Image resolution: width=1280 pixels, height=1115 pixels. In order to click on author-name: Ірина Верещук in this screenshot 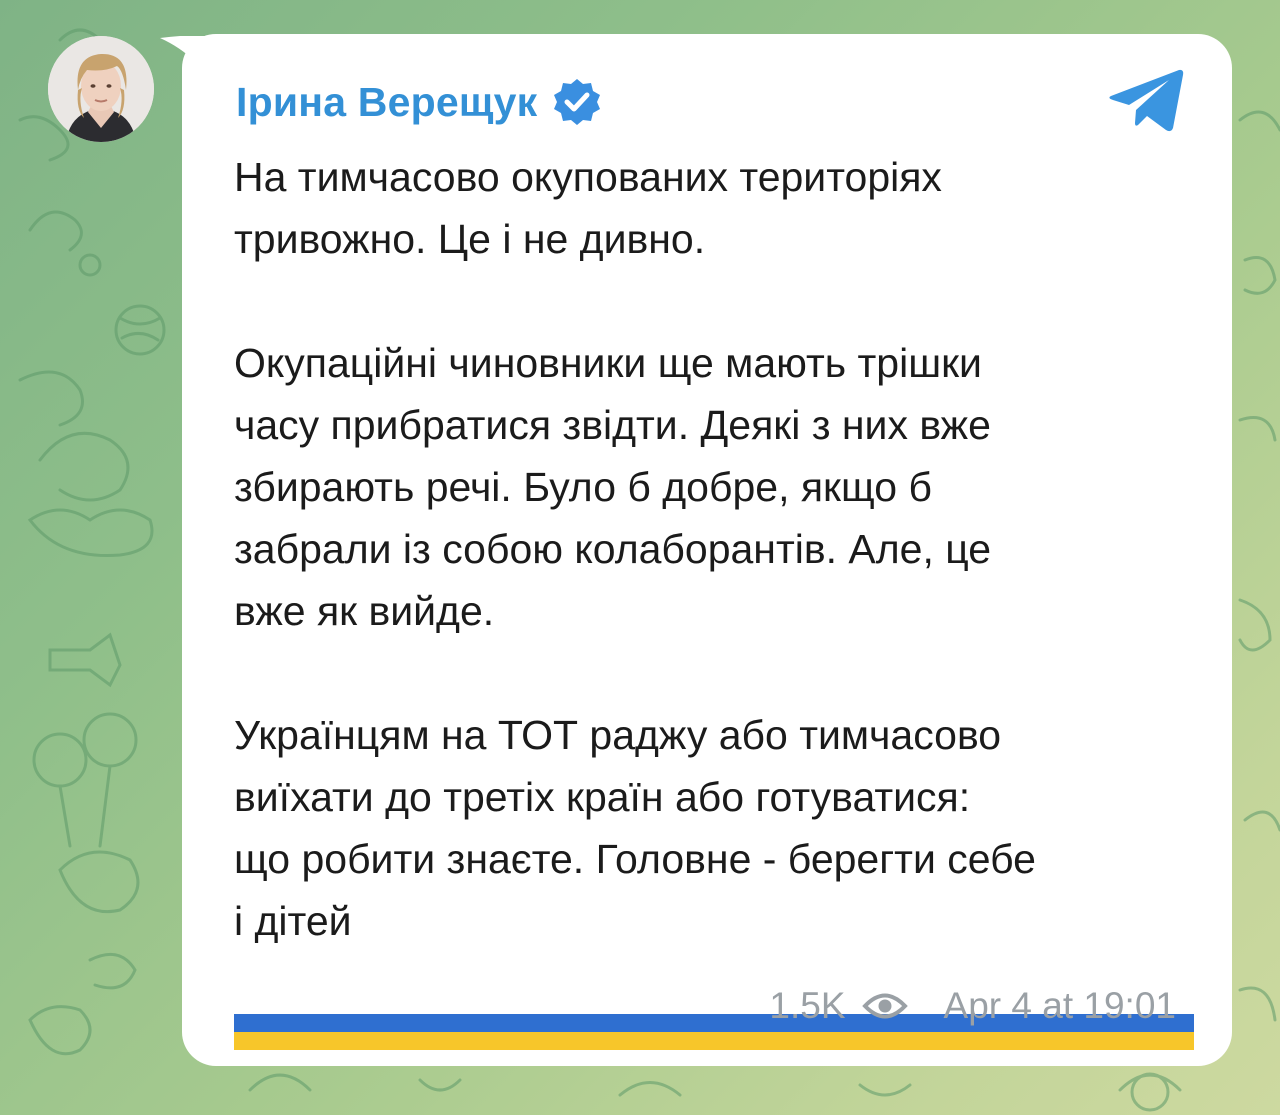, I will do `click(386, 102)`.